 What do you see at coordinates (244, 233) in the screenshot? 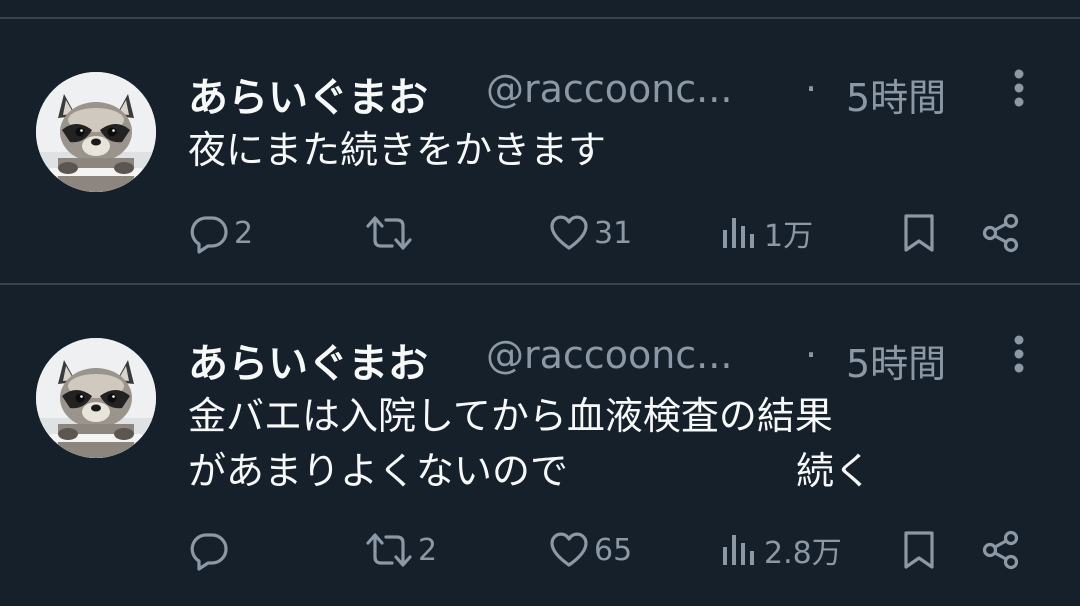
I see `reply-count: 2` at bounding box center [244, 233].